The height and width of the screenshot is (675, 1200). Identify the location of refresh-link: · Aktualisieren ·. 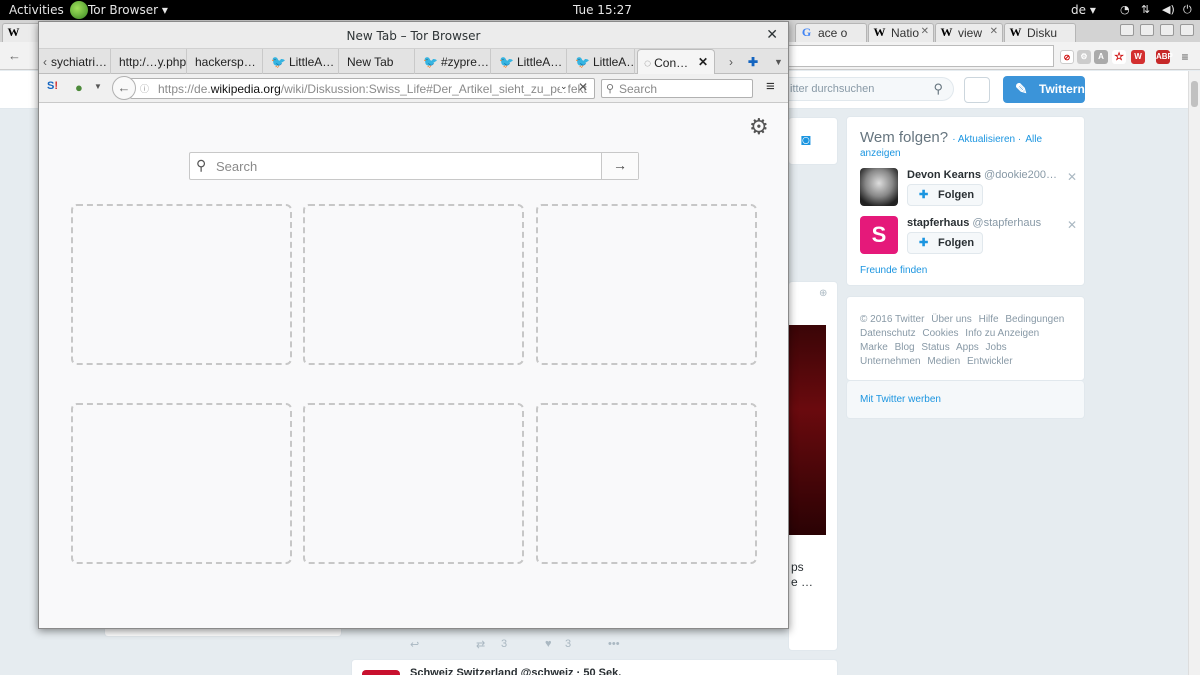
(986, 139).